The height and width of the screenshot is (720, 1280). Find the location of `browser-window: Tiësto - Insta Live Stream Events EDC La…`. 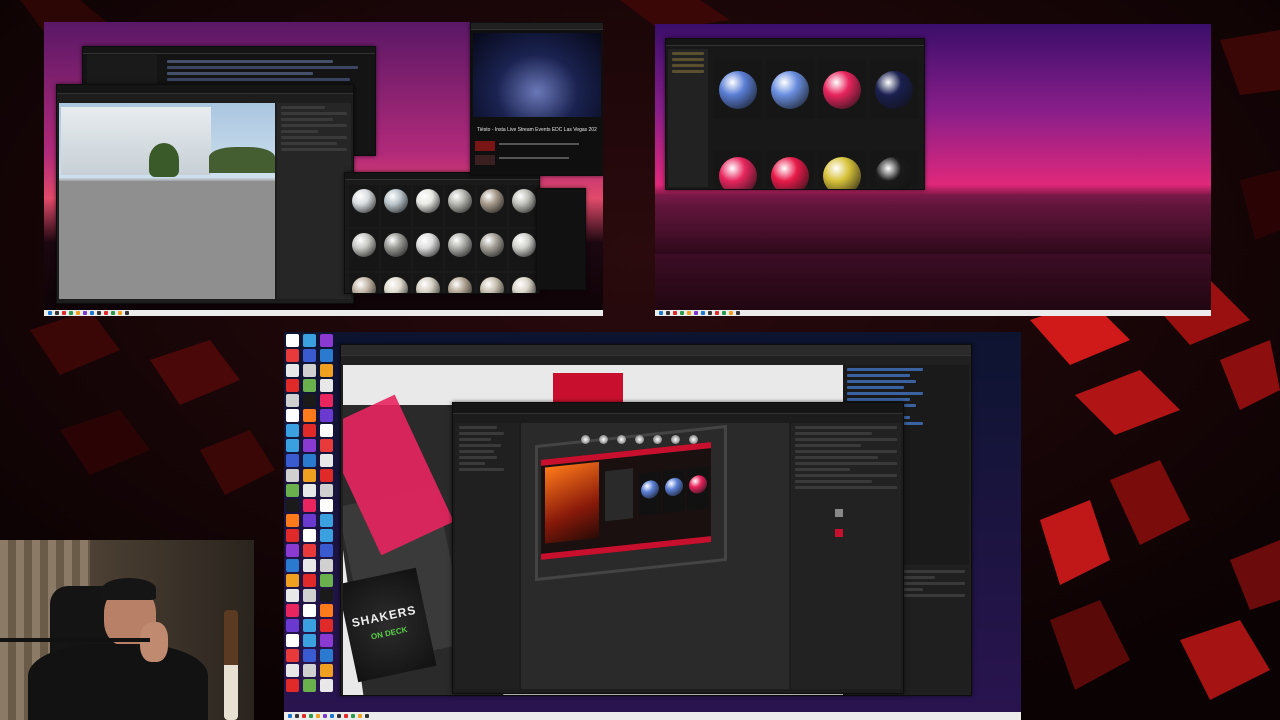

browser-window: Tiësto - Insta Live Stream Events EDC La… is located at coordinates (536, 99).